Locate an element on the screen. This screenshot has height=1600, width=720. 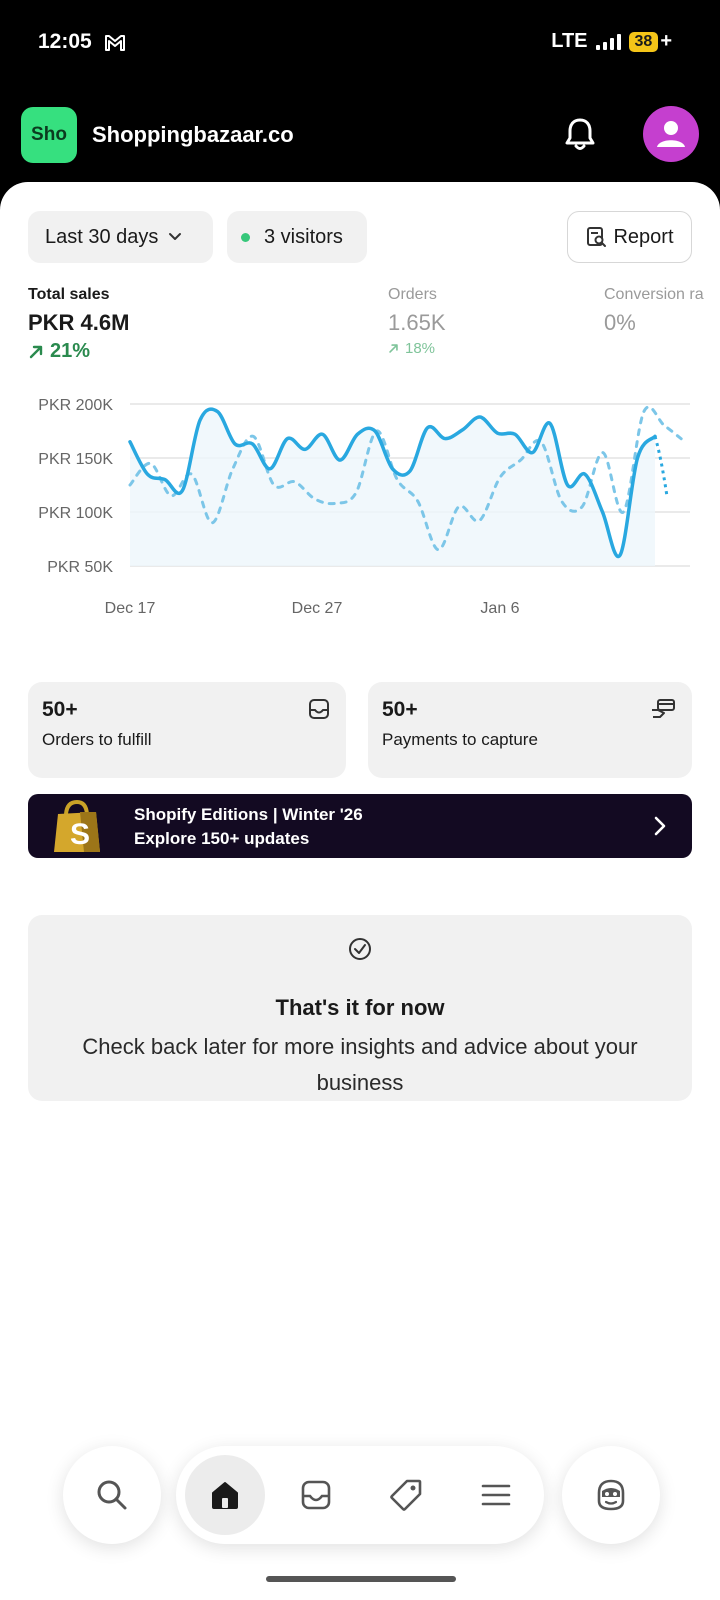
x-tick-label: Dec 17 is located at coordinates (130, 608).